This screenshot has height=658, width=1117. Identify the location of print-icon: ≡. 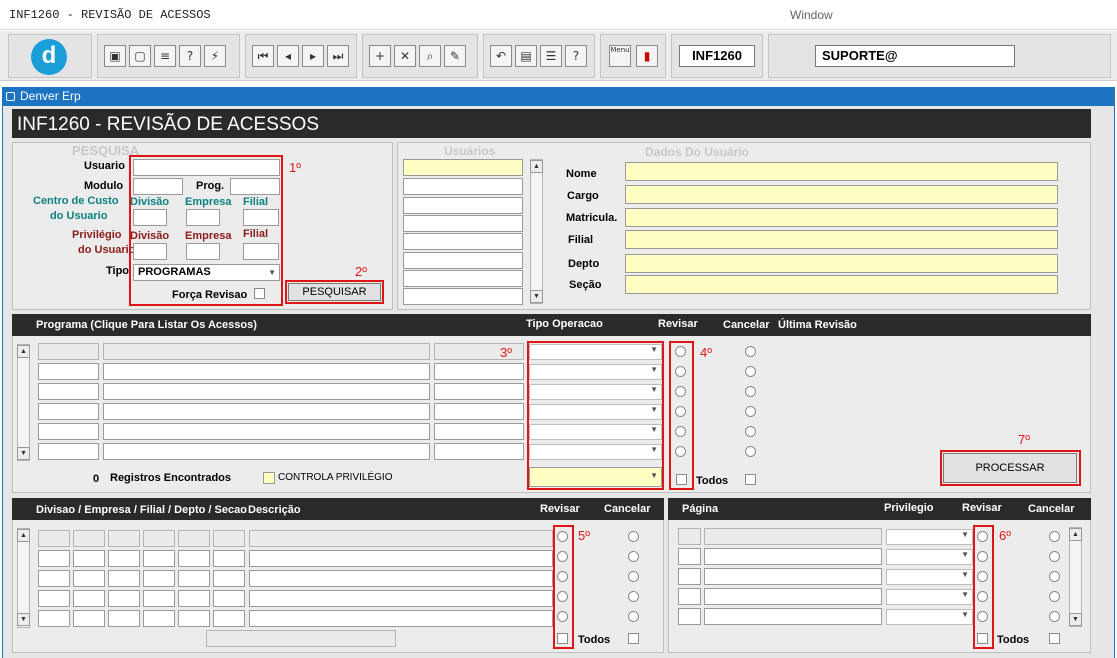
(165, 56).